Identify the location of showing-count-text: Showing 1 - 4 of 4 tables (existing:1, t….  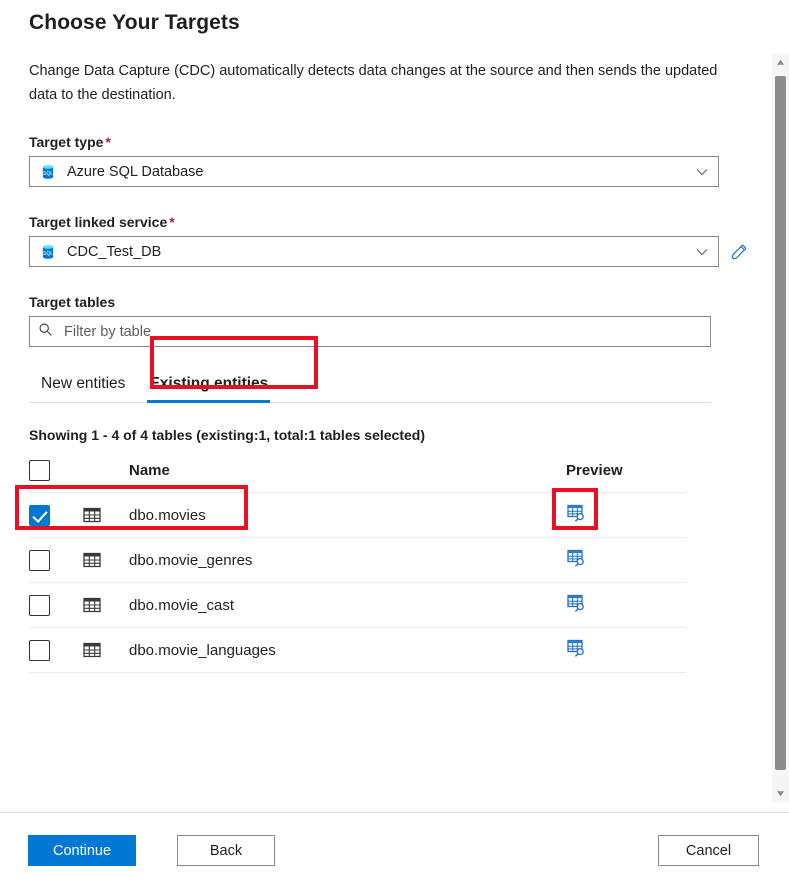
(227, 435).